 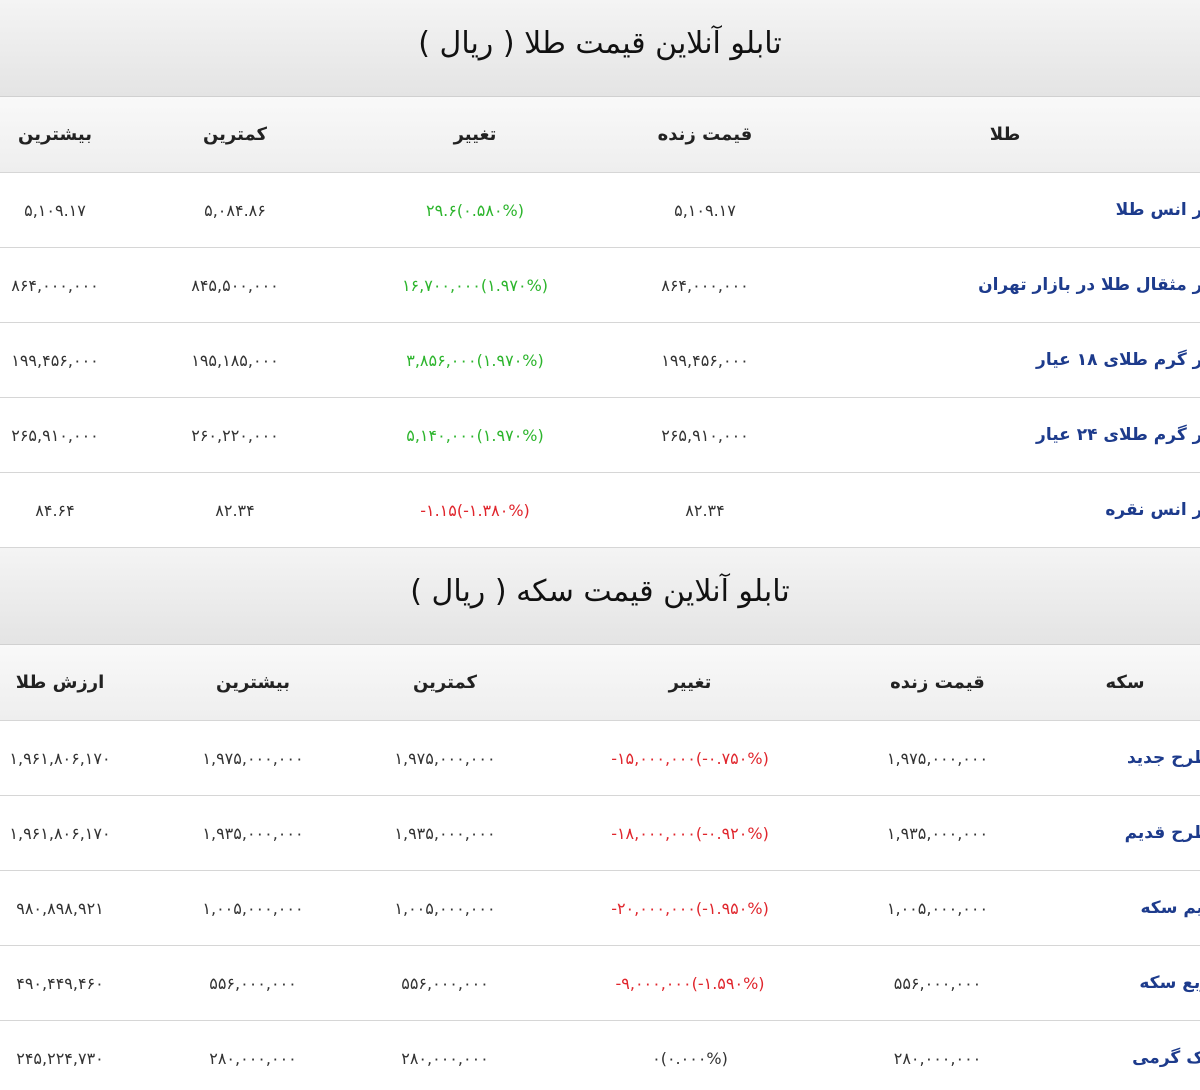 I want to click on gold-table-header: طلا قیمت زنده تغییر کمترین بیشترین, so click(x=600, y=135).